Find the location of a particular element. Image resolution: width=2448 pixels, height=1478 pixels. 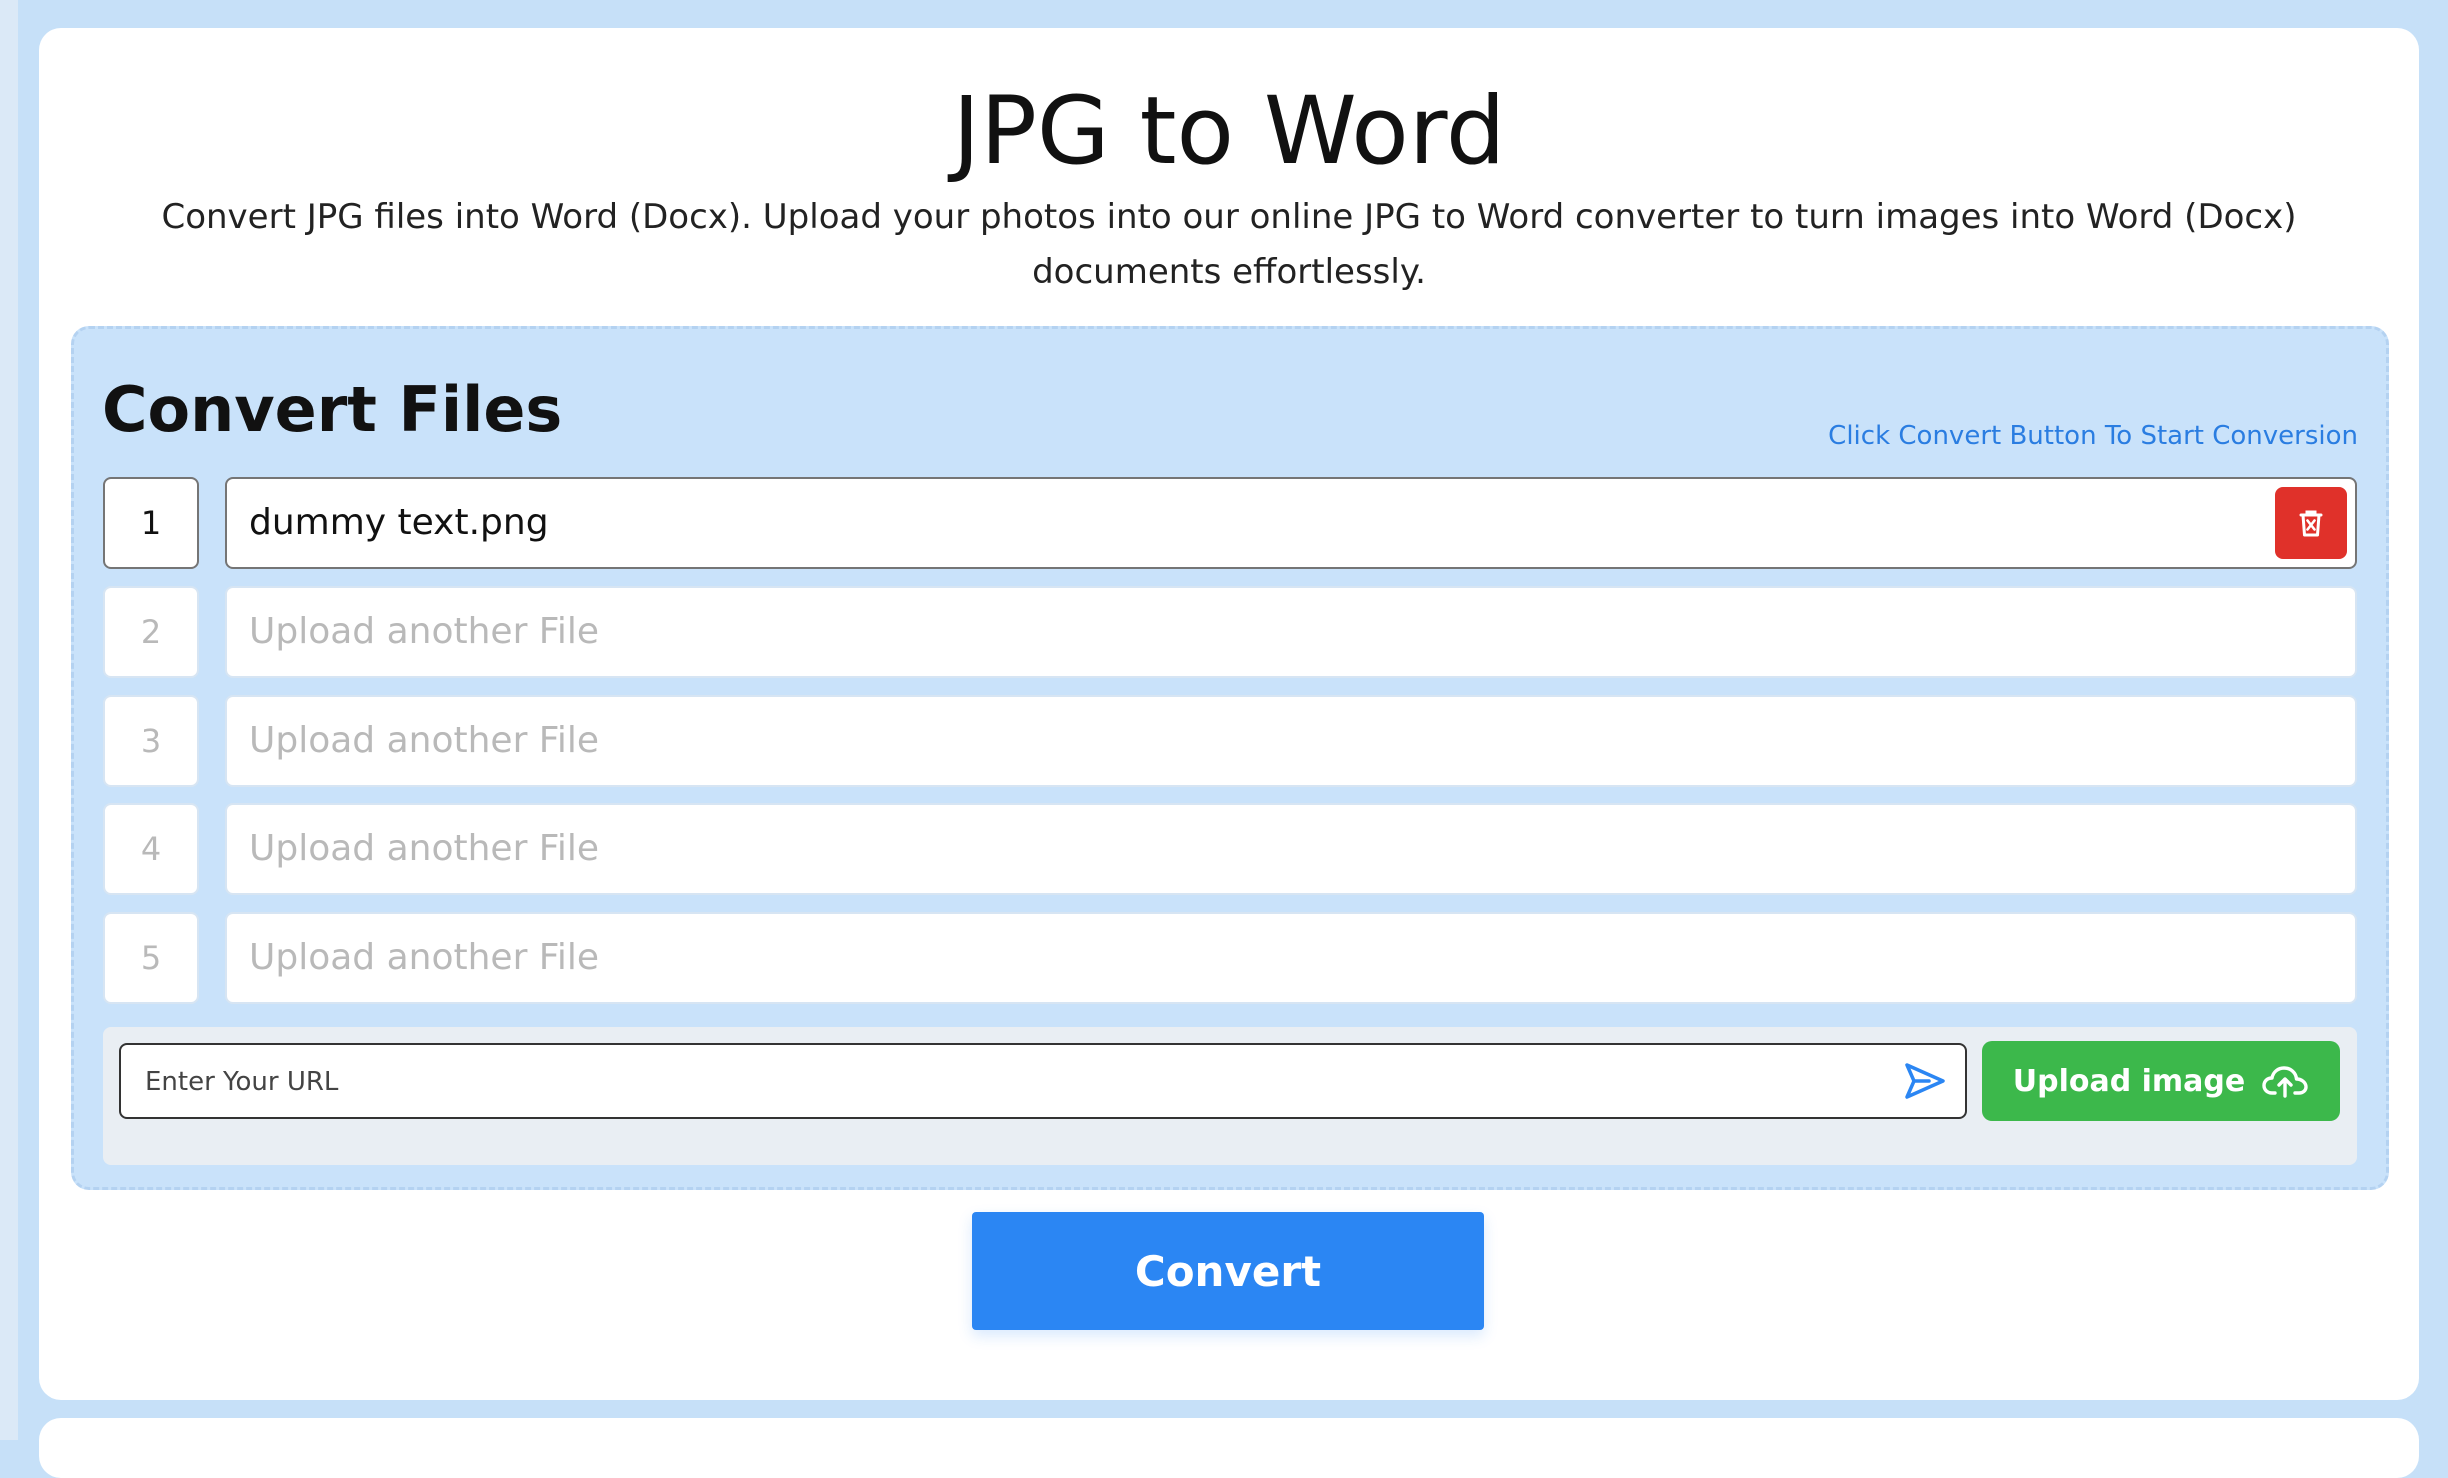

url-upload-bar: Upload image is located at coordinates (1230, 1096).